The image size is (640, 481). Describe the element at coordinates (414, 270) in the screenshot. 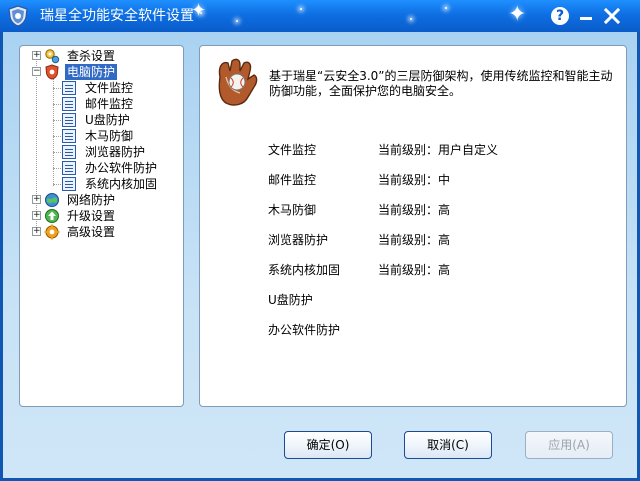

I see `feature-level-kernel-hardening: 当前级别：高` at that location.